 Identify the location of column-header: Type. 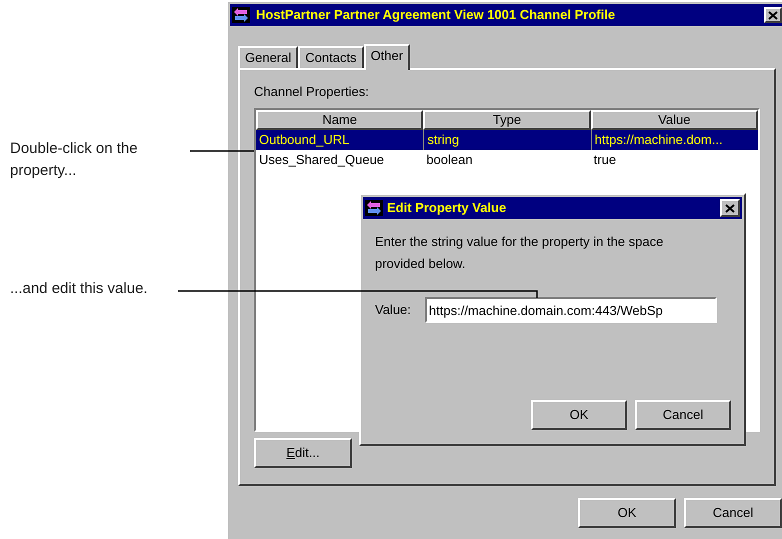
(507, 120).